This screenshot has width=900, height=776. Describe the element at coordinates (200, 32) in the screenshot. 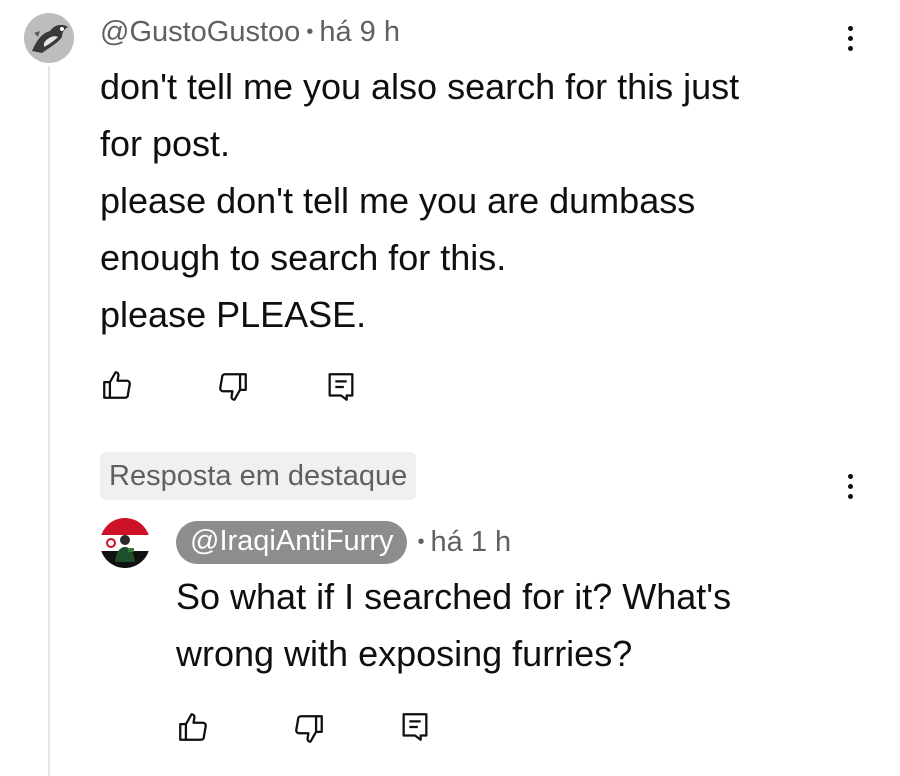

I see `comment-author-handle: @GustoGustoo` at that location.